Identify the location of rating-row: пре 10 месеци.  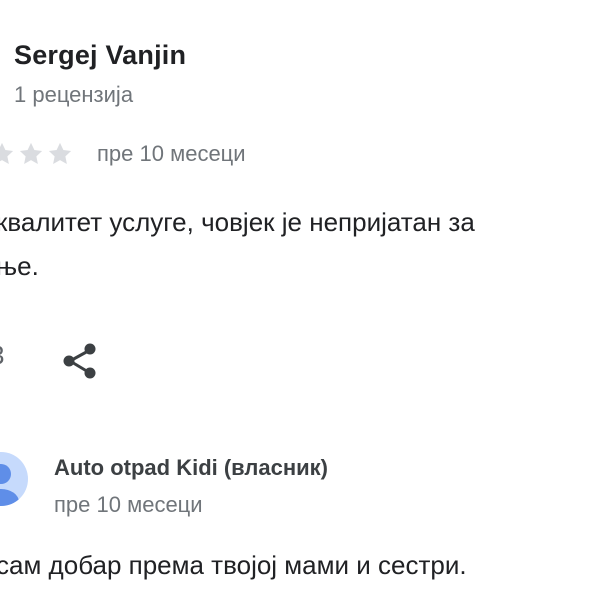
(123, 154).